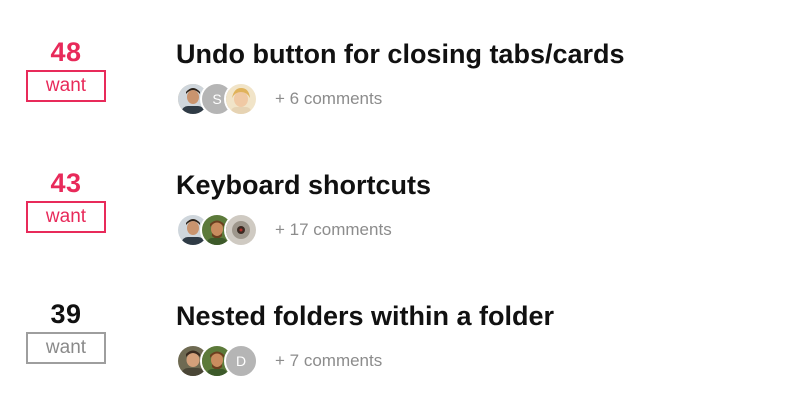 Image resolution: width=800 pixels, height=409 pixels. What do you see at coordinates (66, 314) in the screenshot?
I see `vote-count: 39` at bounding box center [66, 314].